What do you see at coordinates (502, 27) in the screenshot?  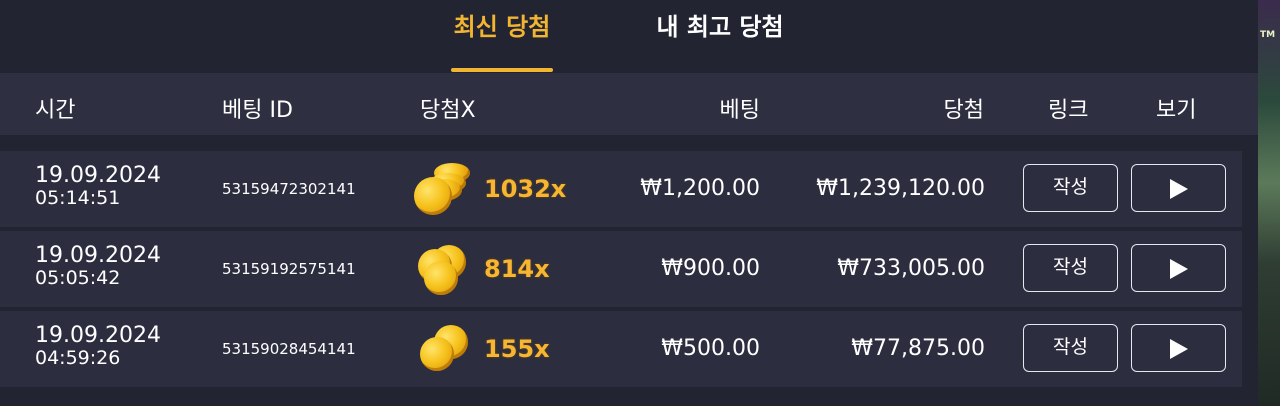 I see `tab-latest-wins-label: 최신 당첨` at bounding box center [502, 27].